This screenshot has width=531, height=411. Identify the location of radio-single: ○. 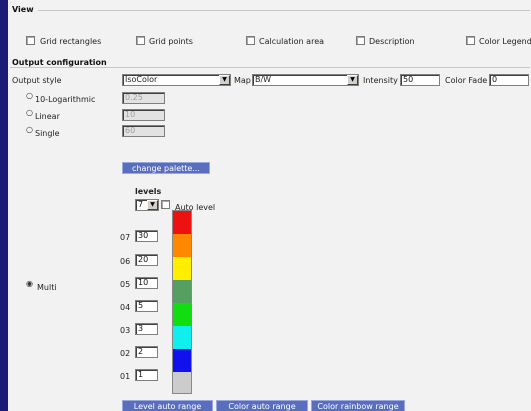
(30, 130).